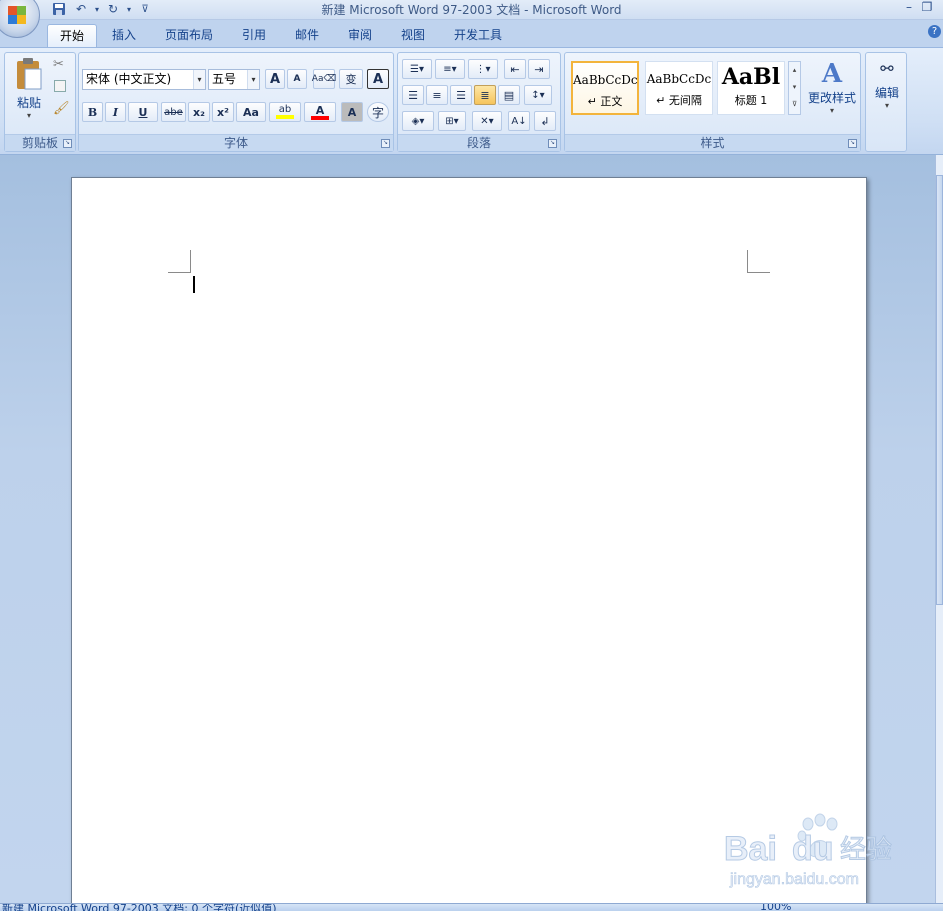 This screenshot has width=943, height=911. I want to click on distributed-icon: ▤, so click(509, 95).